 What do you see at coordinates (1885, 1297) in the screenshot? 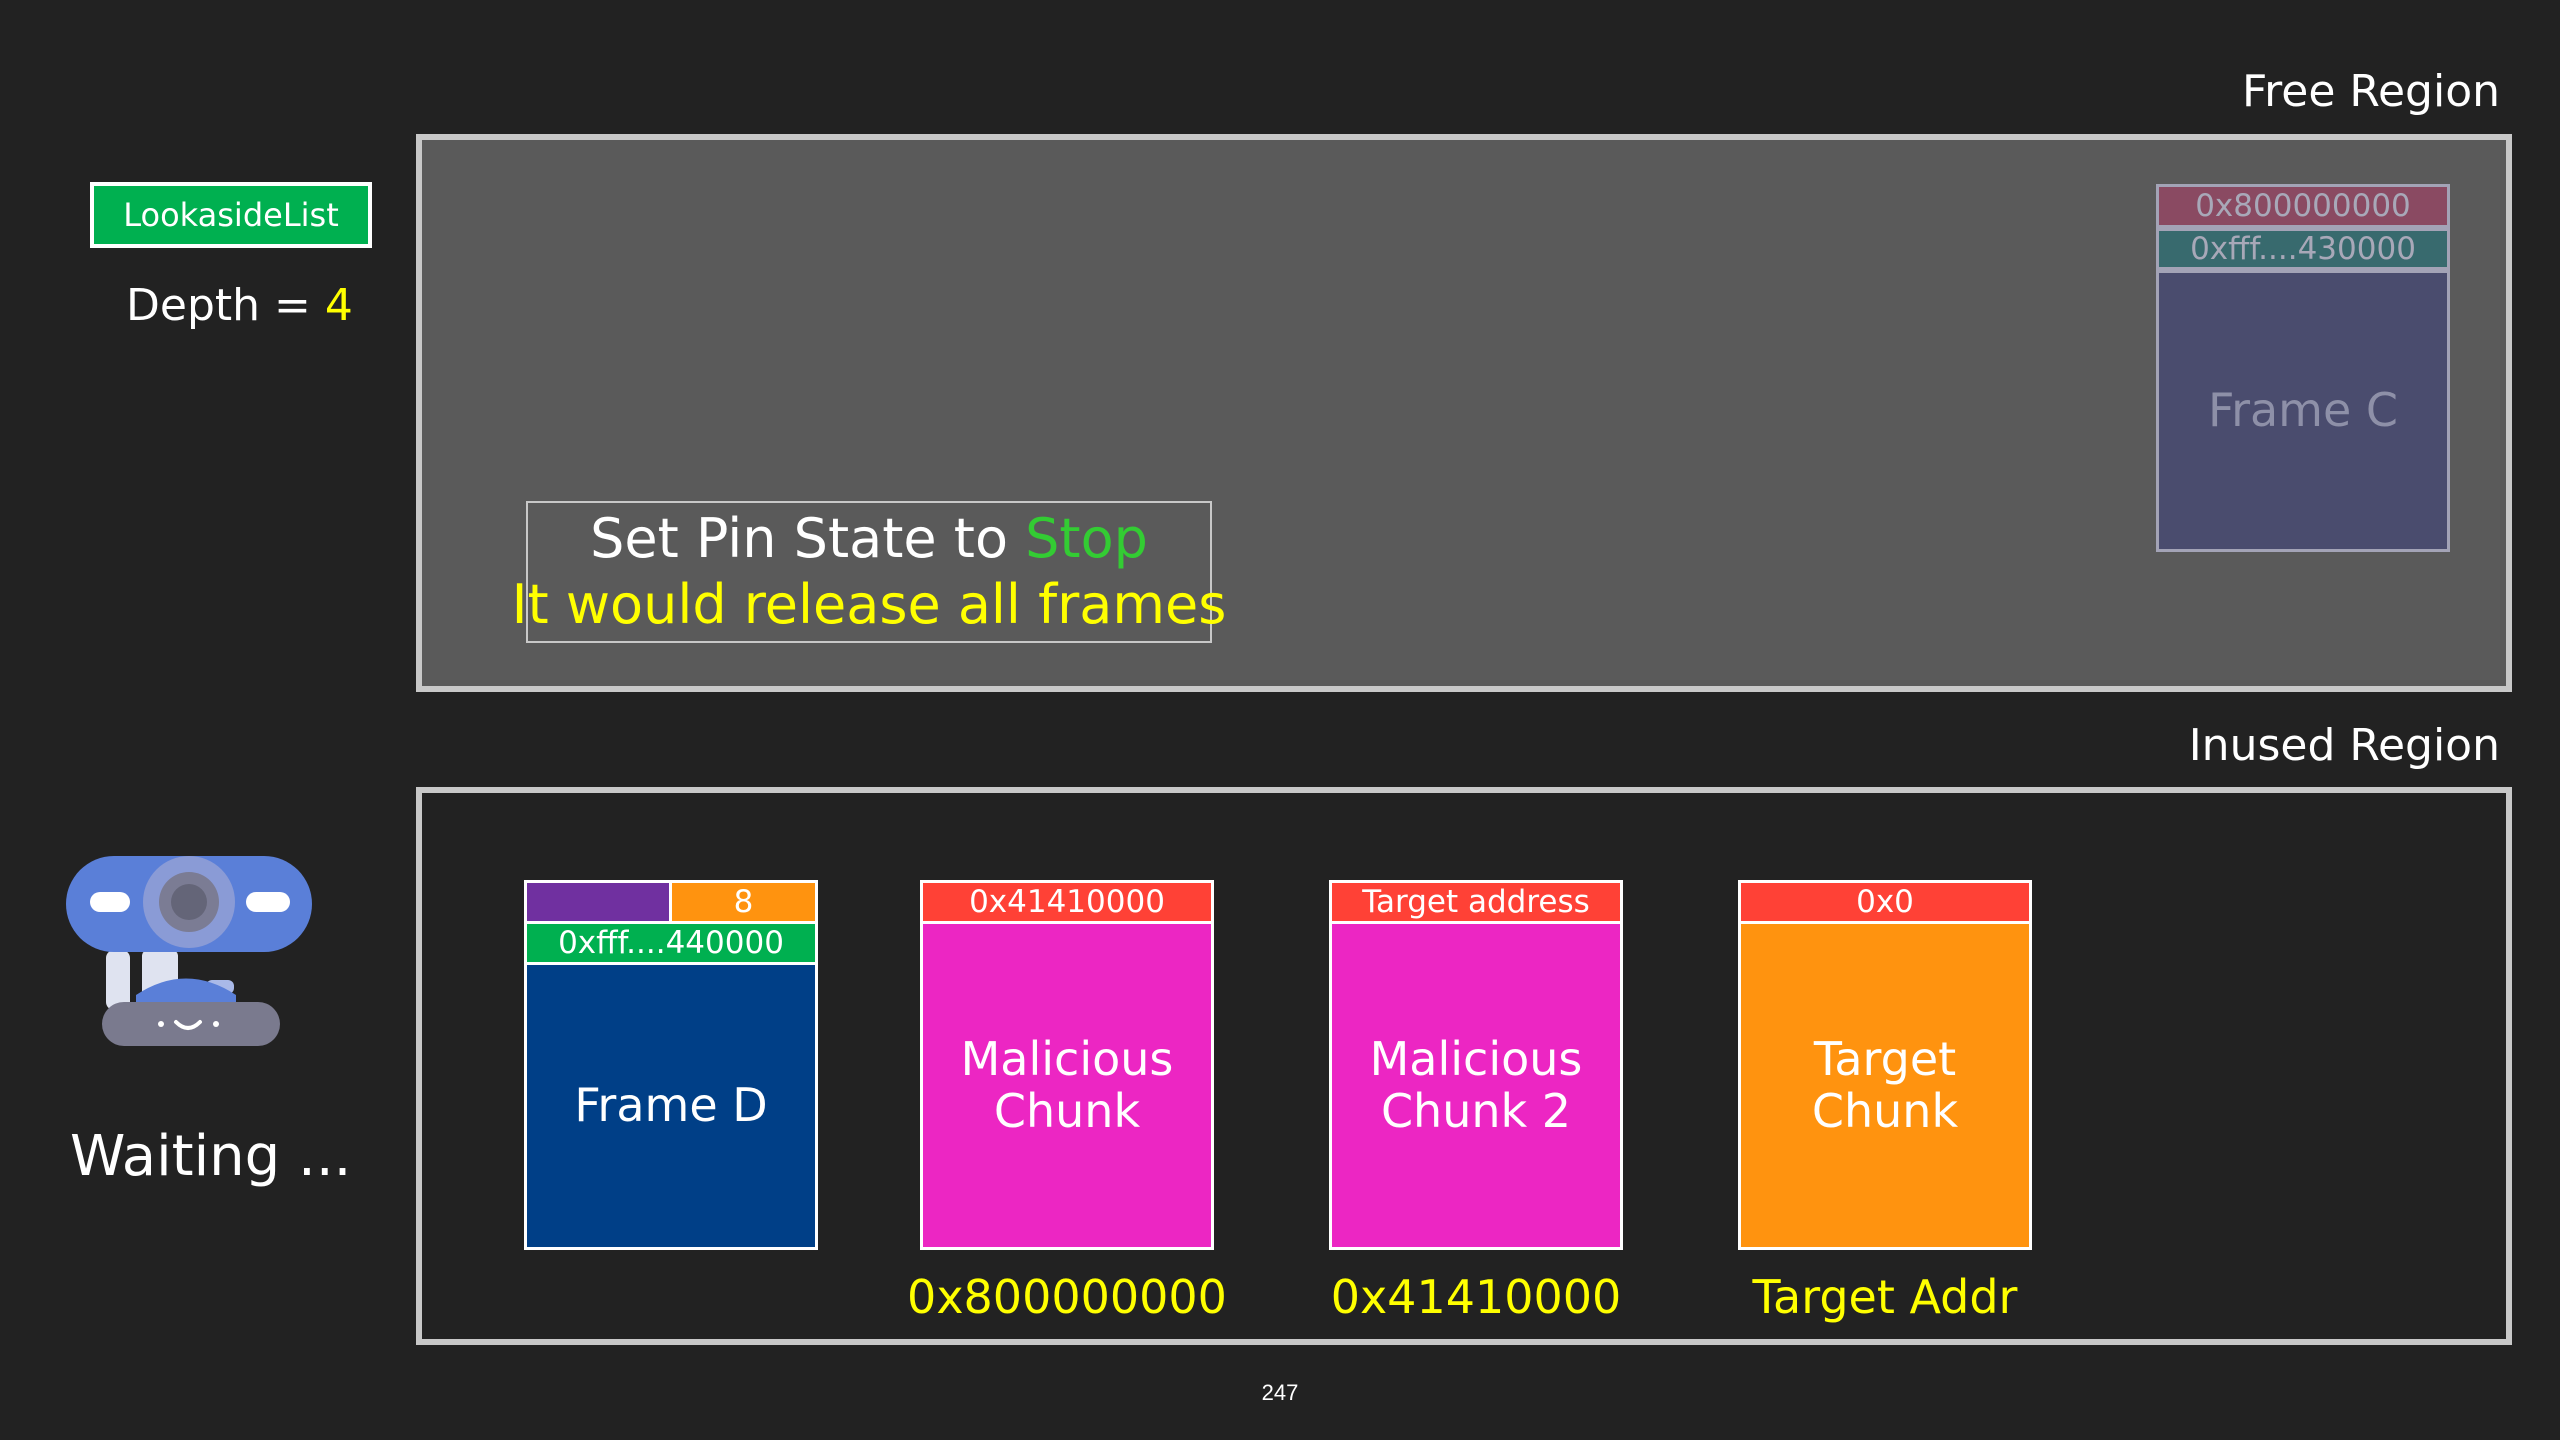
I see `target-chunk-address: Target Addr` at bounding box center [1885, 1297].